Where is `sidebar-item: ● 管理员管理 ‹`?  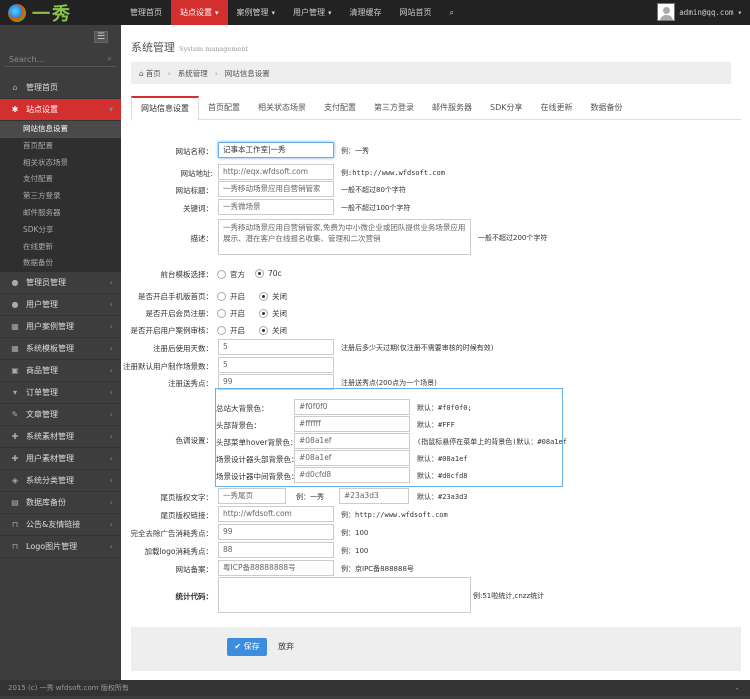 sidebar-item: ● 管理员管理 ‹ is located at coordinates (60, 283).